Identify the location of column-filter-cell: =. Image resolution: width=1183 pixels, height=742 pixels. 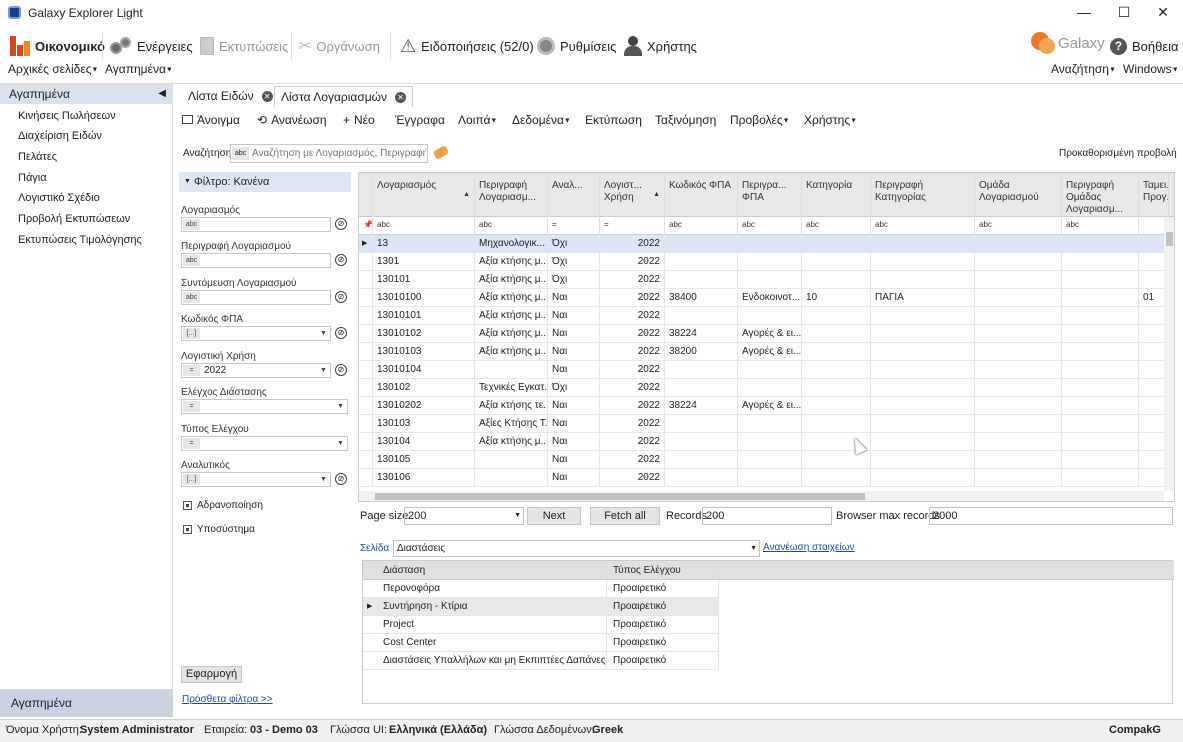
(574, 226).